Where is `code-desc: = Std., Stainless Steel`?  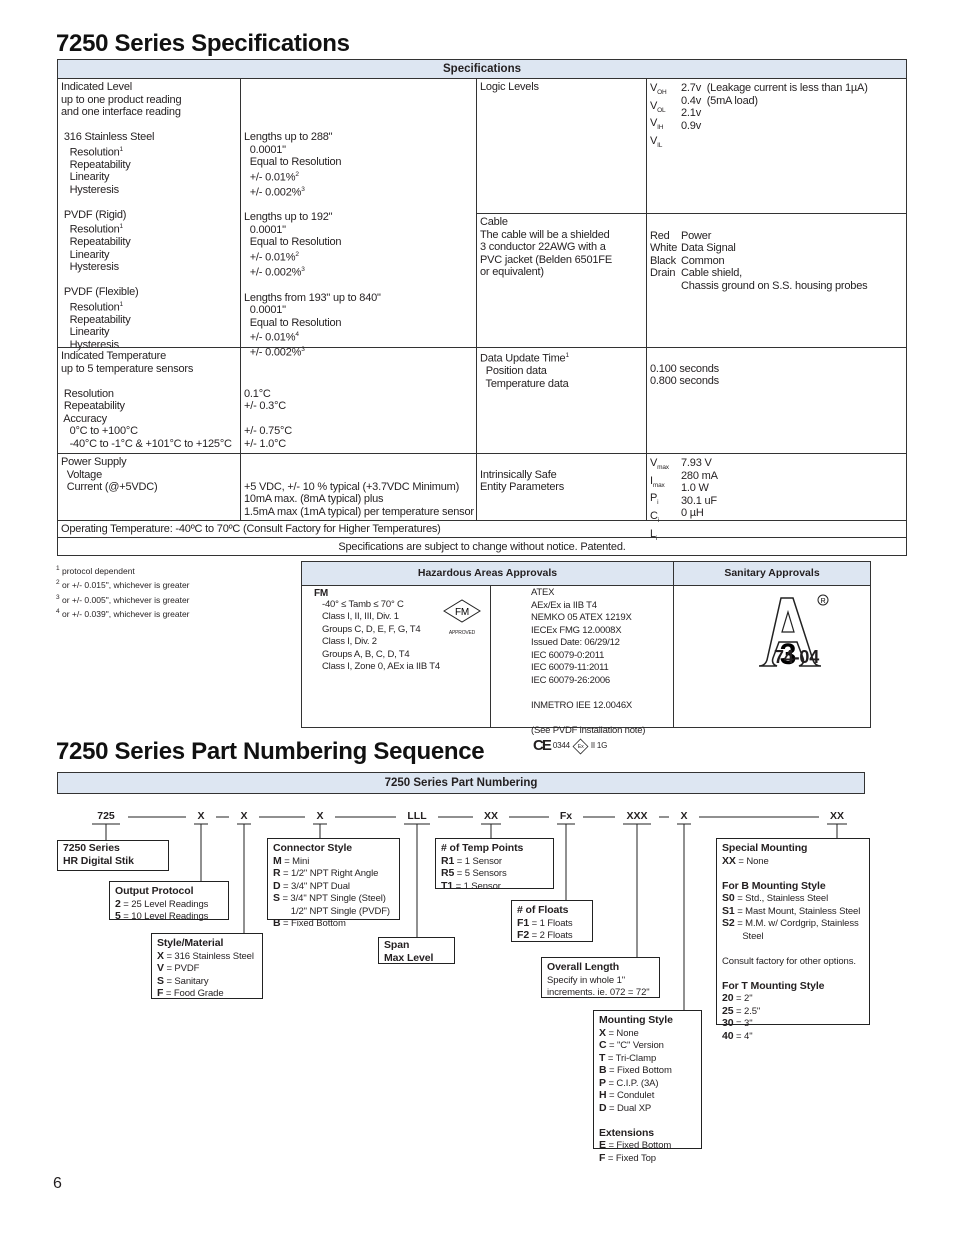 code-desc: = Std., Stainless Steel is located at coordinates (781, 898).